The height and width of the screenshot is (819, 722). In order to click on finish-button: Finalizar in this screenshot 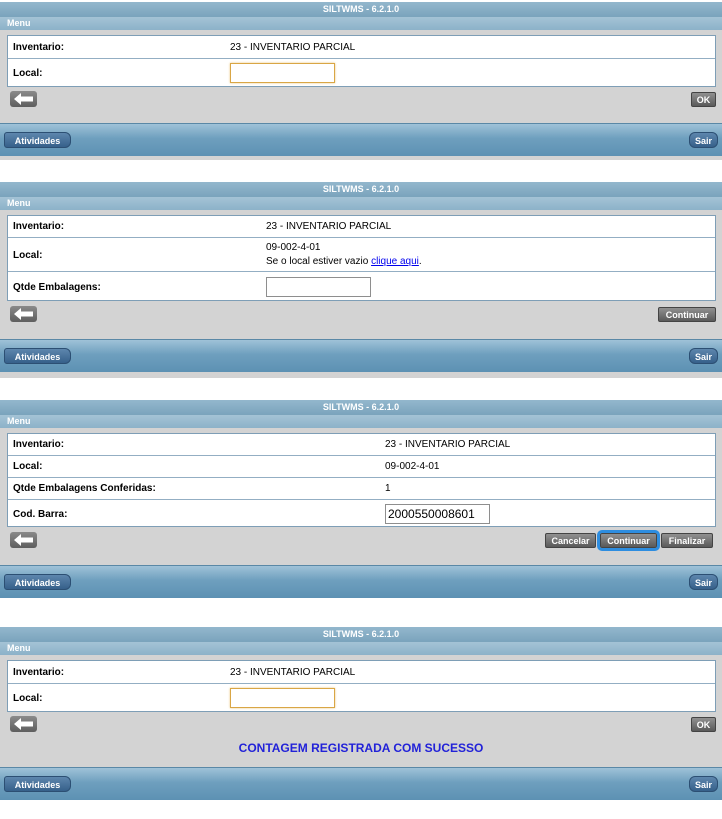, I will do `click(687, 540)`.